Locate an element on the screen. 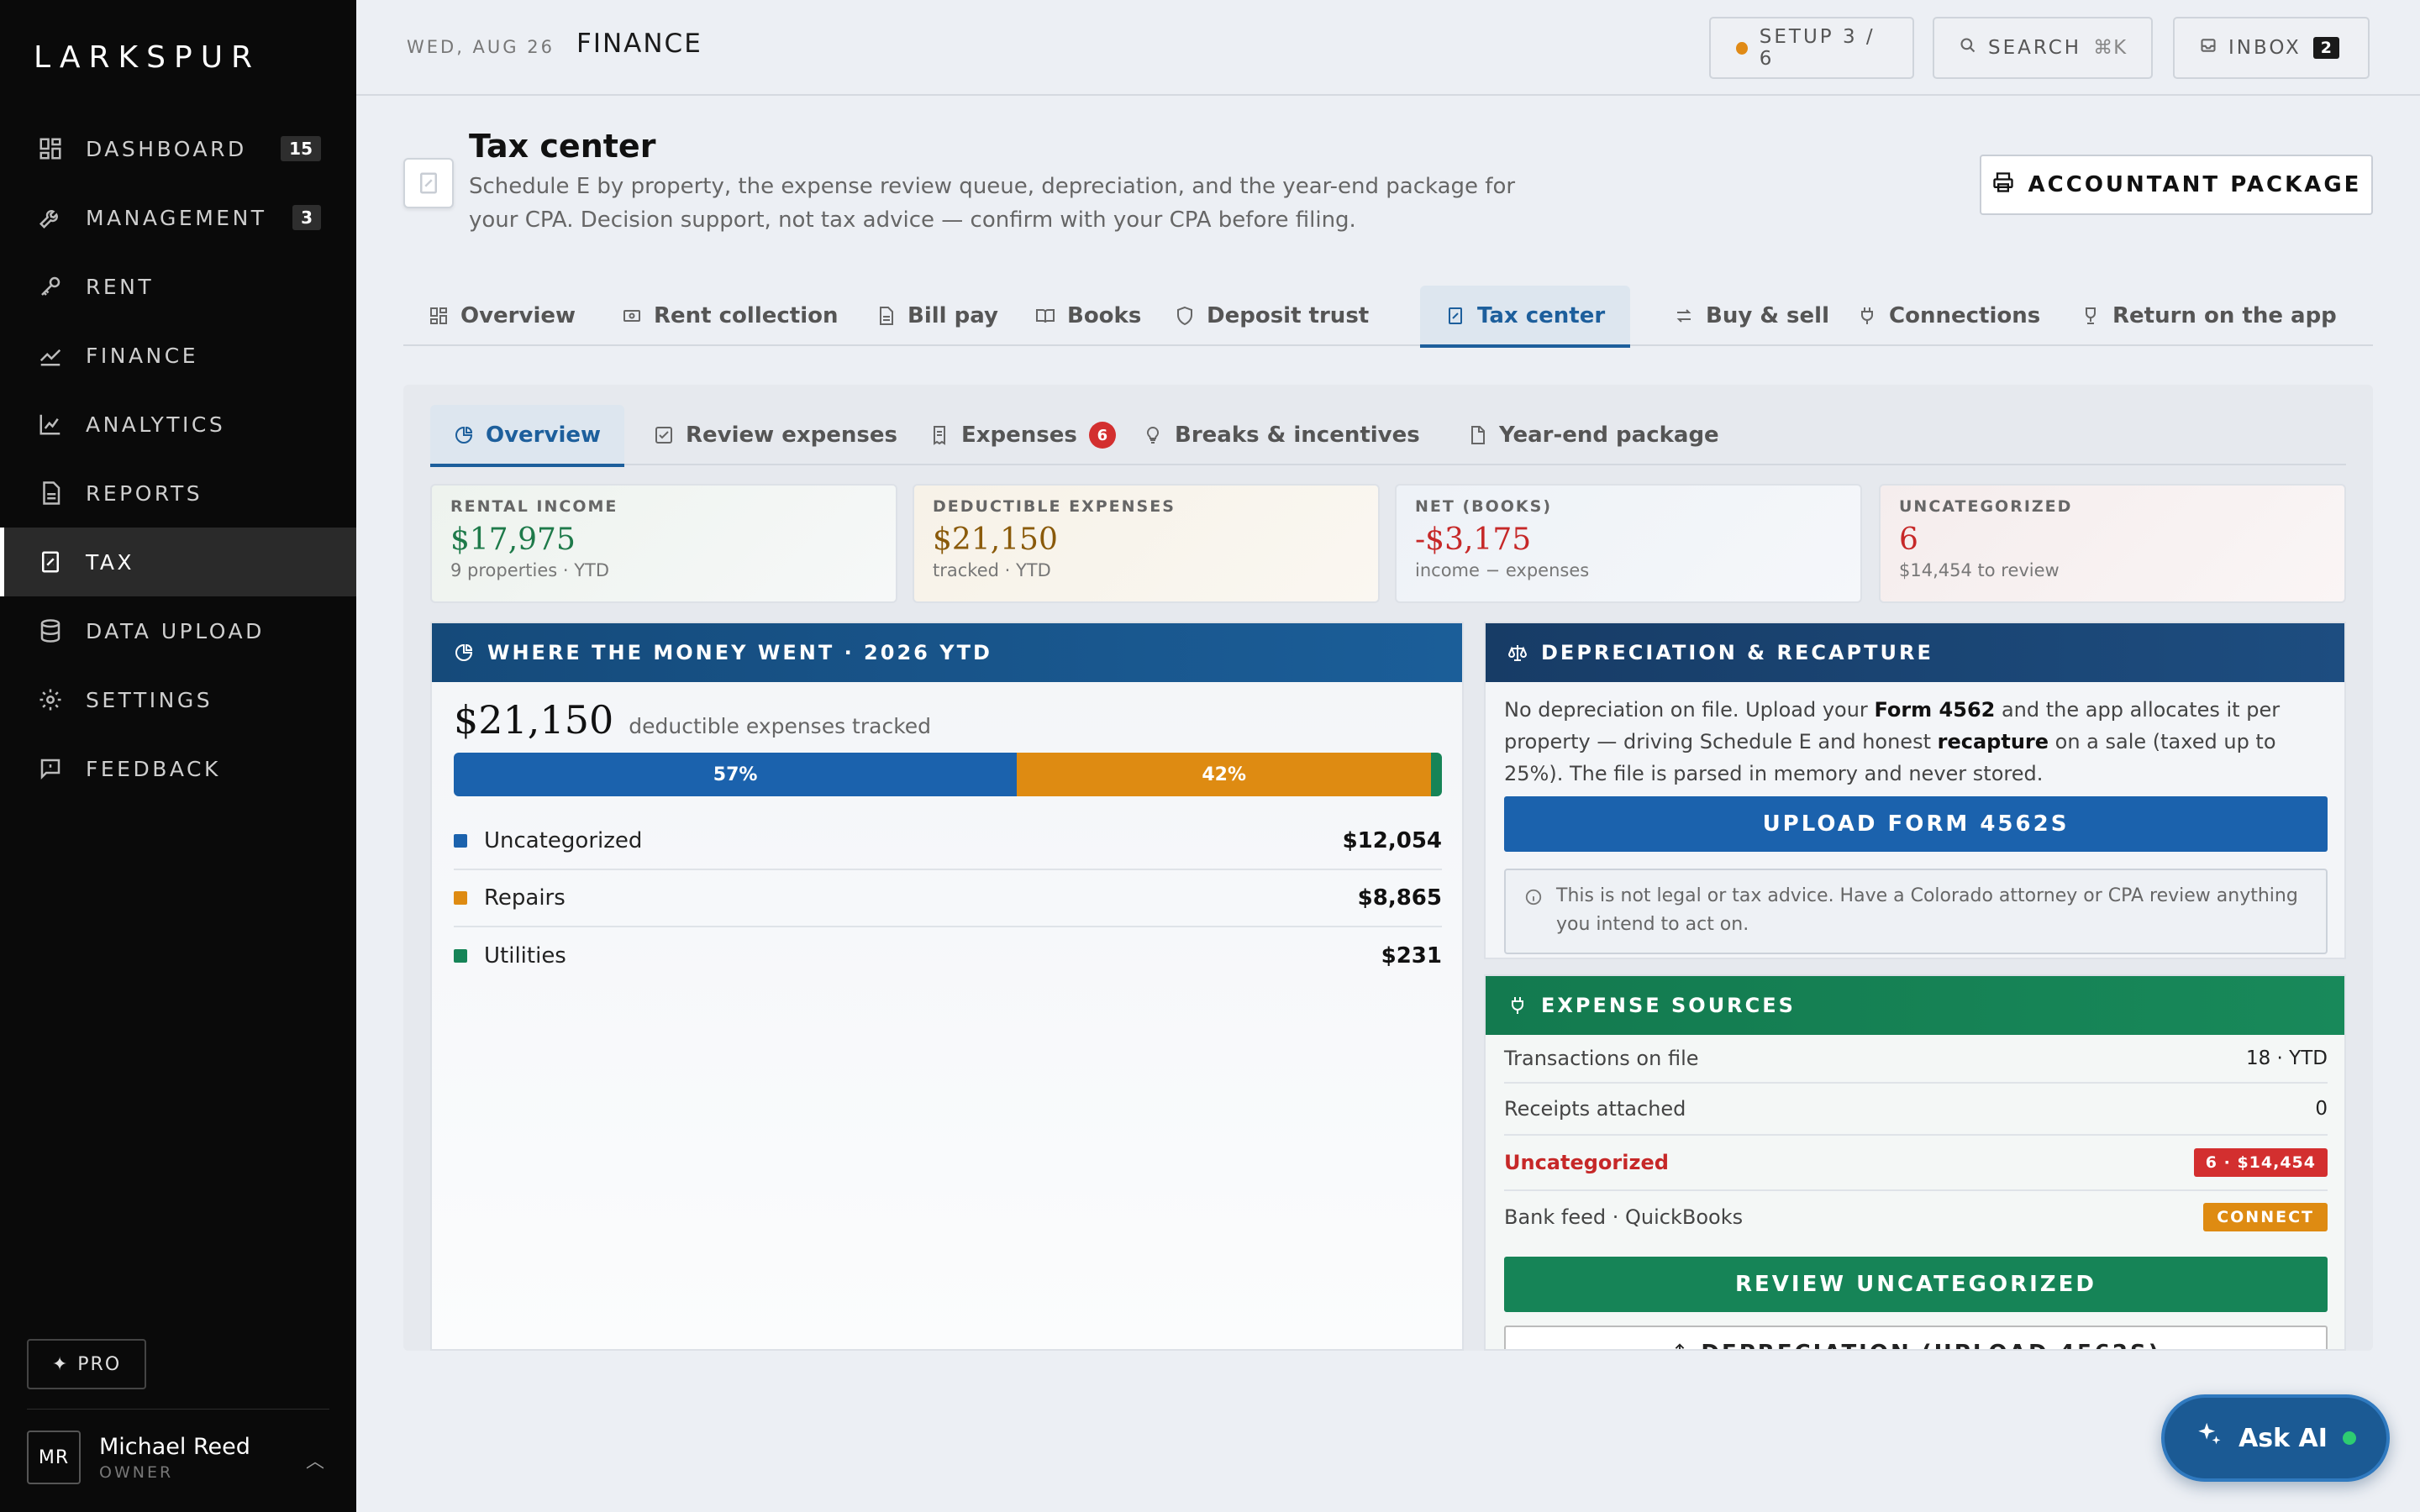 The height and width of the screenshot is (1512, 2420). sidebar-item-label: DATA UPLOAD is located at coordinates (176, 630).